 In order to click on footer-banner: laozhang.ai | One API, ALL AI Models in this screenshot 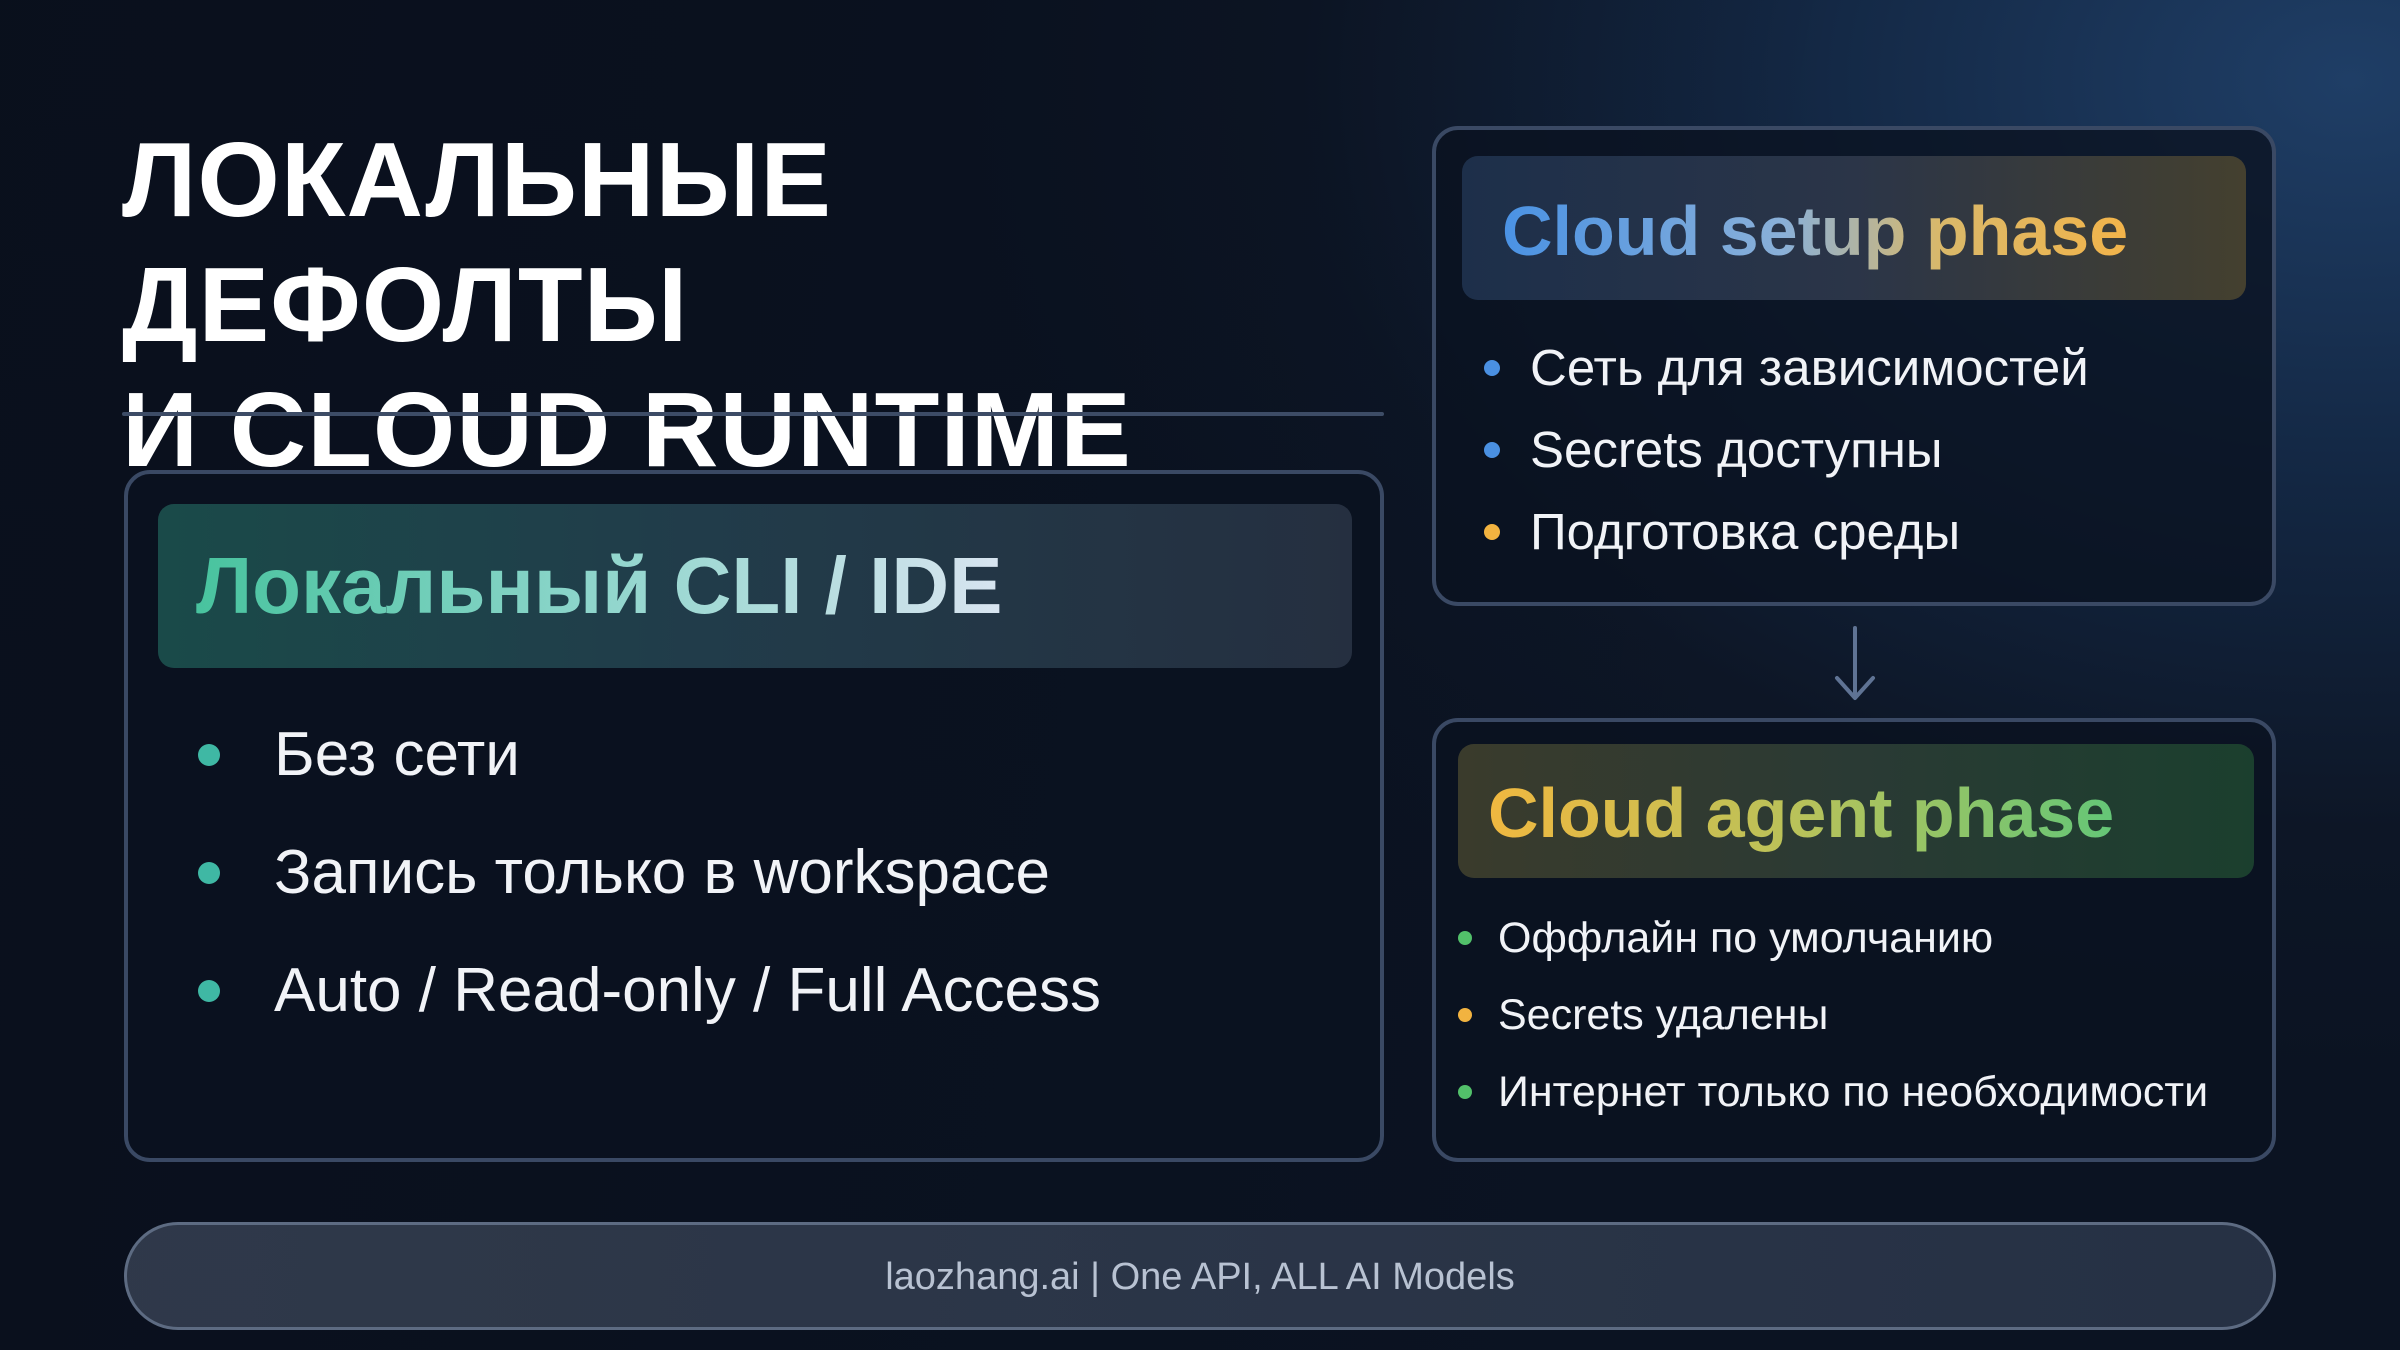, I will do `click(1200, 1276)`.